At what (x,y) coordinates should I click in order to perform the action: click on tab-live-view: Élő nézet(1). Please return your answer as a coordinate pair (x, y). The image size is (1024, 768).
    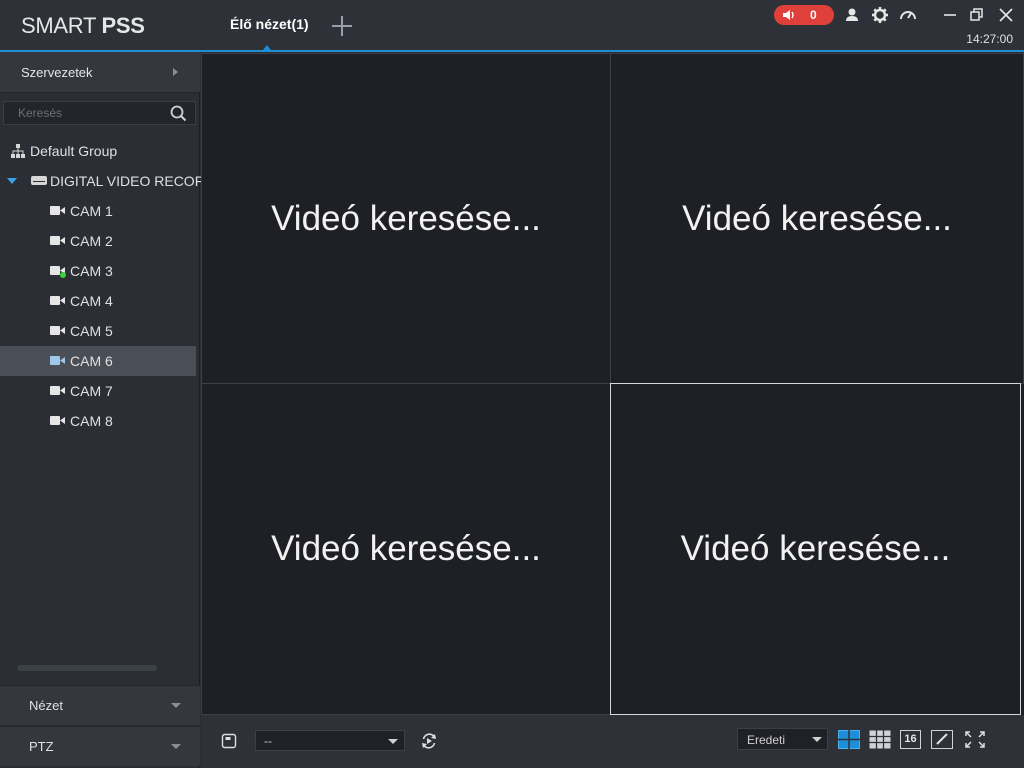
    Looking at the image, I should click on (269, 24).